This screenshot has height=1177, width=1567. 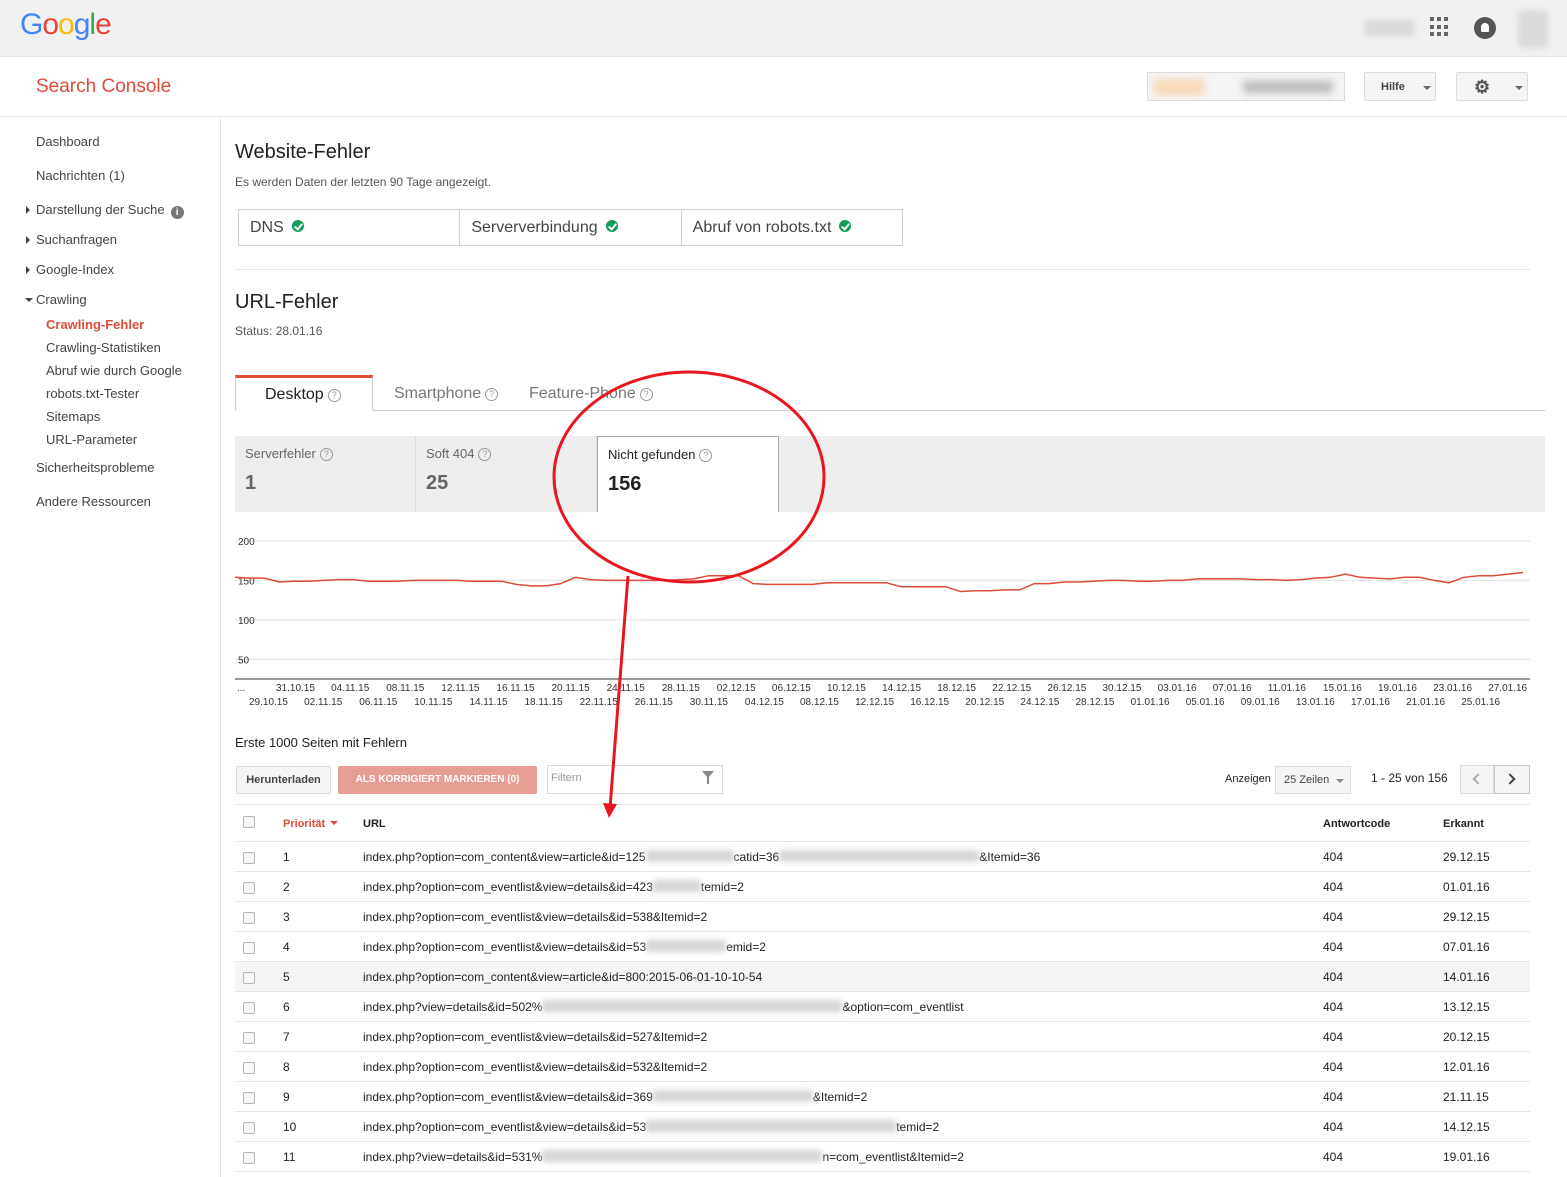 I want to click on row-priority: 1, so click(x=286, y=857).